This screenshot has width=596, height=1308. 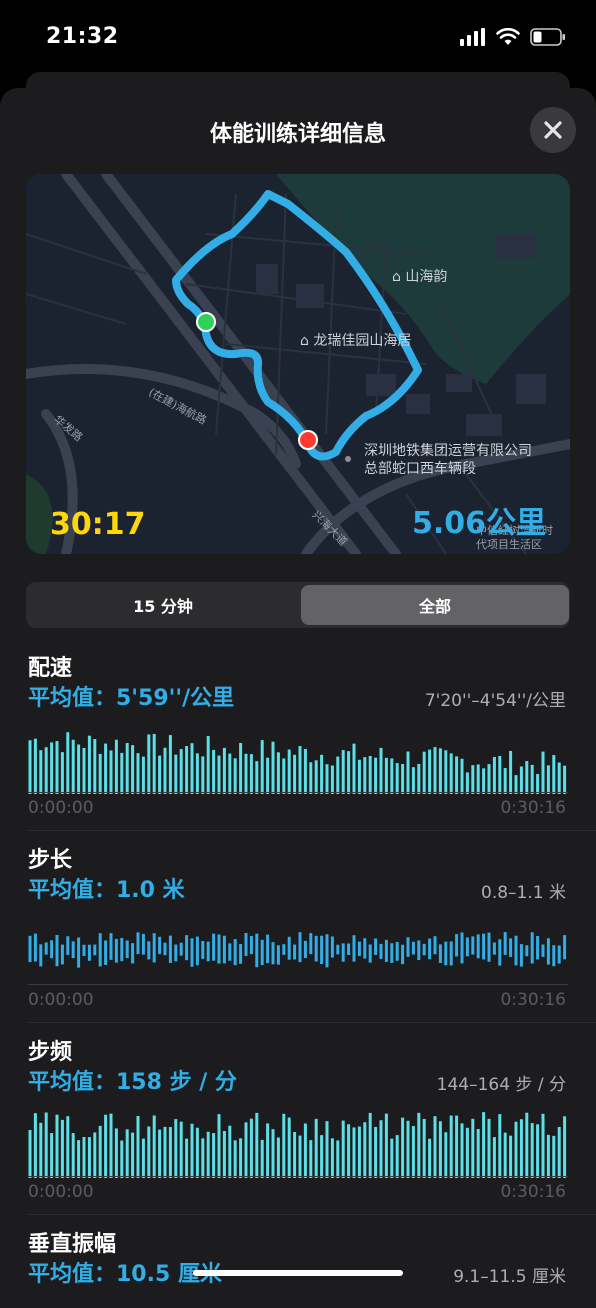 I want to click on workout-distance: 5.06公里, so click(x=478, y=523).